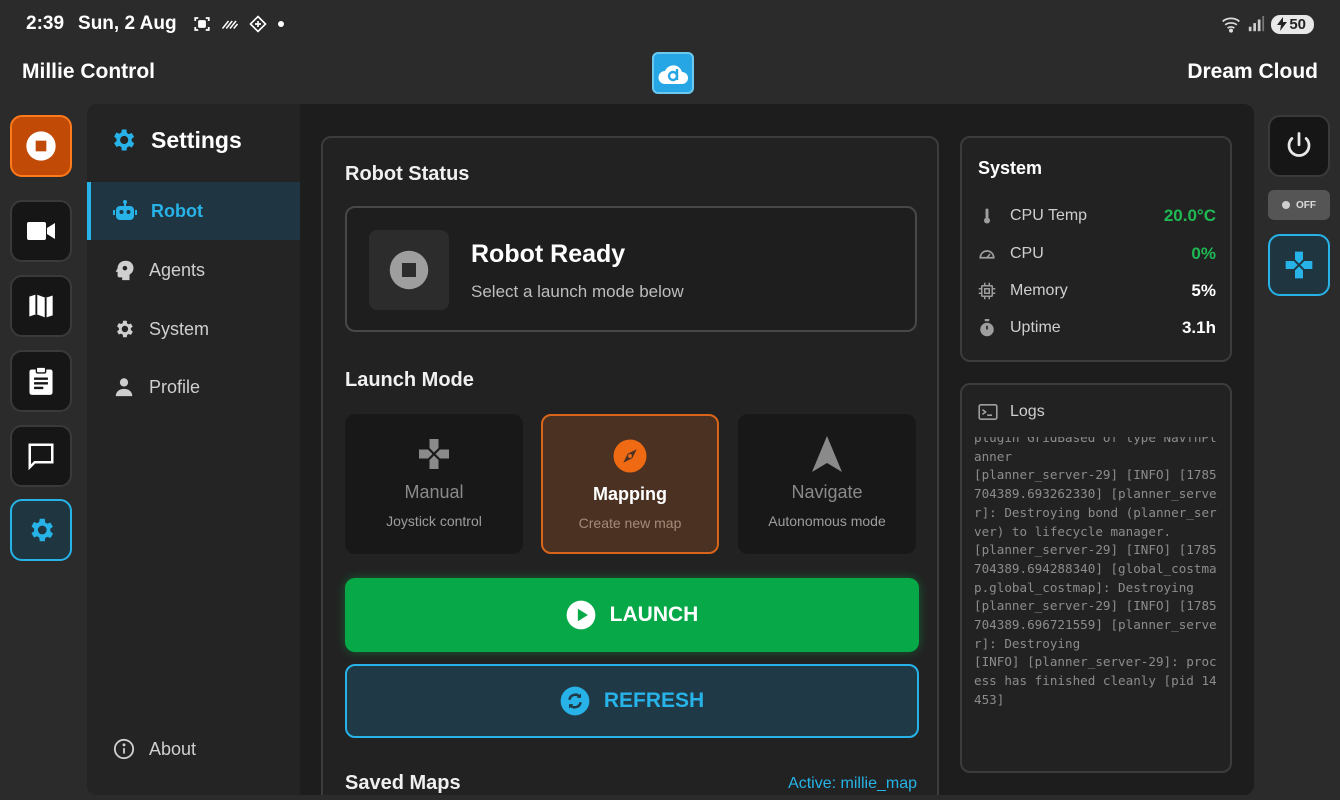 This screenshot has height=800, width=1340. I want to click on refresh-icon, so click(575, 701).